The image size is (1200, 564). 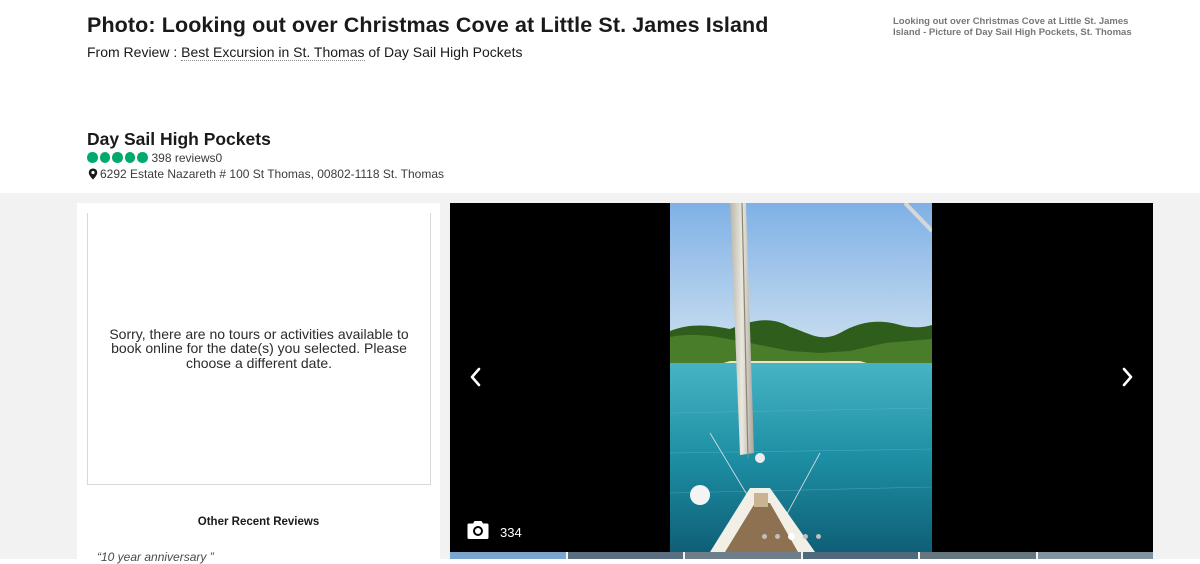 I want to click on chevron-right-icon, so click(x=1127, y=377).